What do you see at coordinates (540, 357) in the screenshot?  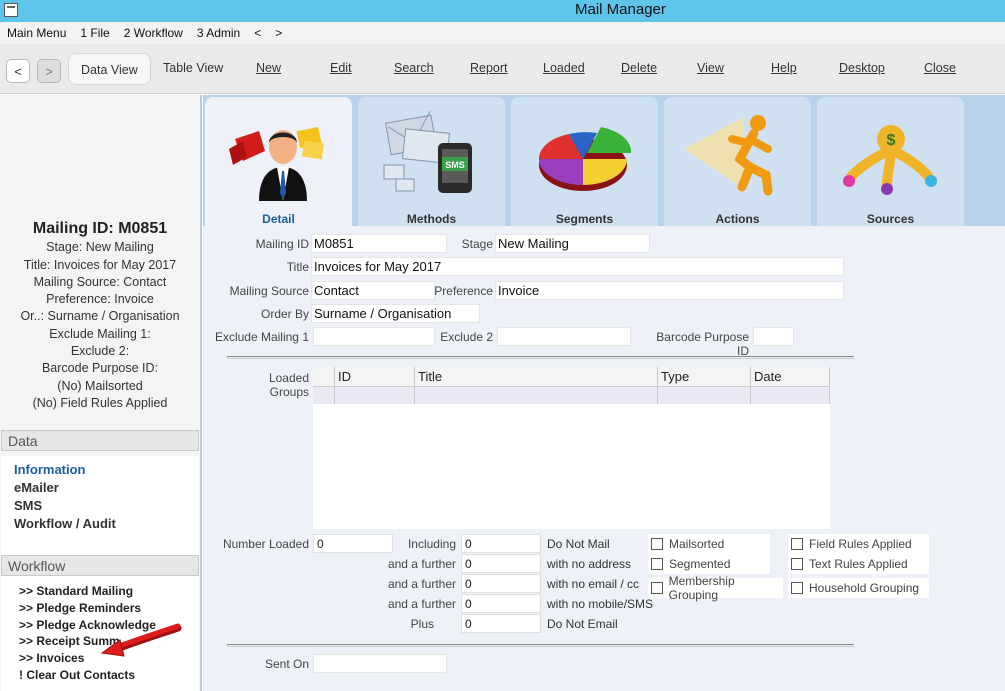 I see `separator` at bounding box center [540, 357].